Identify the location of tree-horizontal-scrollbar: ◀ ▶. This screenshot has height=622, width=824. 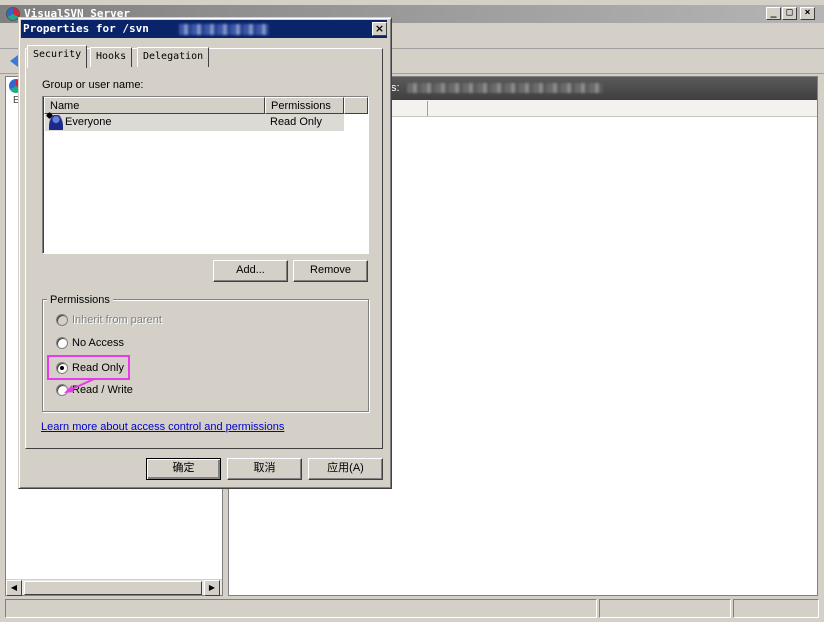
(114, 587).